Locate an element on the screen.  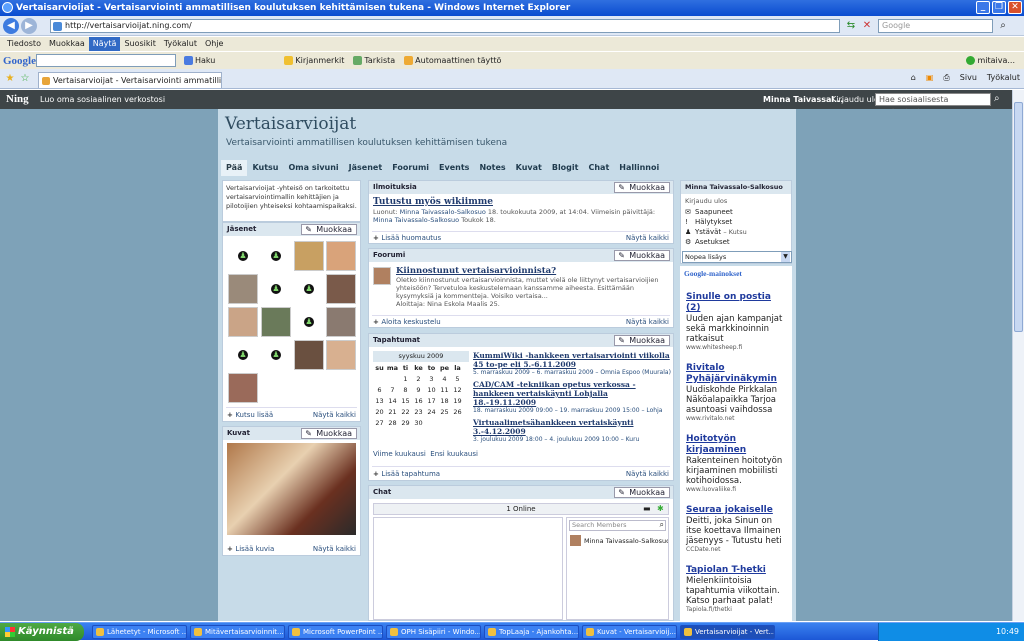
ad-url: www.whitesheep.fi is located at coordinates (736, 347).